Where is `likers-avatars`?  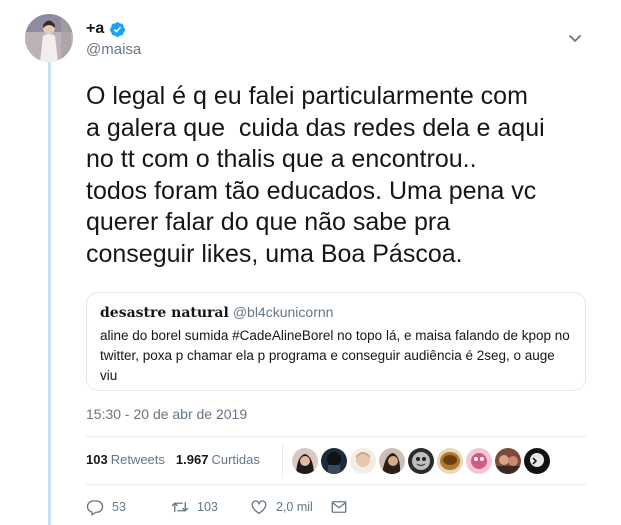 likers-avatars is located at coordinates (422, 461).